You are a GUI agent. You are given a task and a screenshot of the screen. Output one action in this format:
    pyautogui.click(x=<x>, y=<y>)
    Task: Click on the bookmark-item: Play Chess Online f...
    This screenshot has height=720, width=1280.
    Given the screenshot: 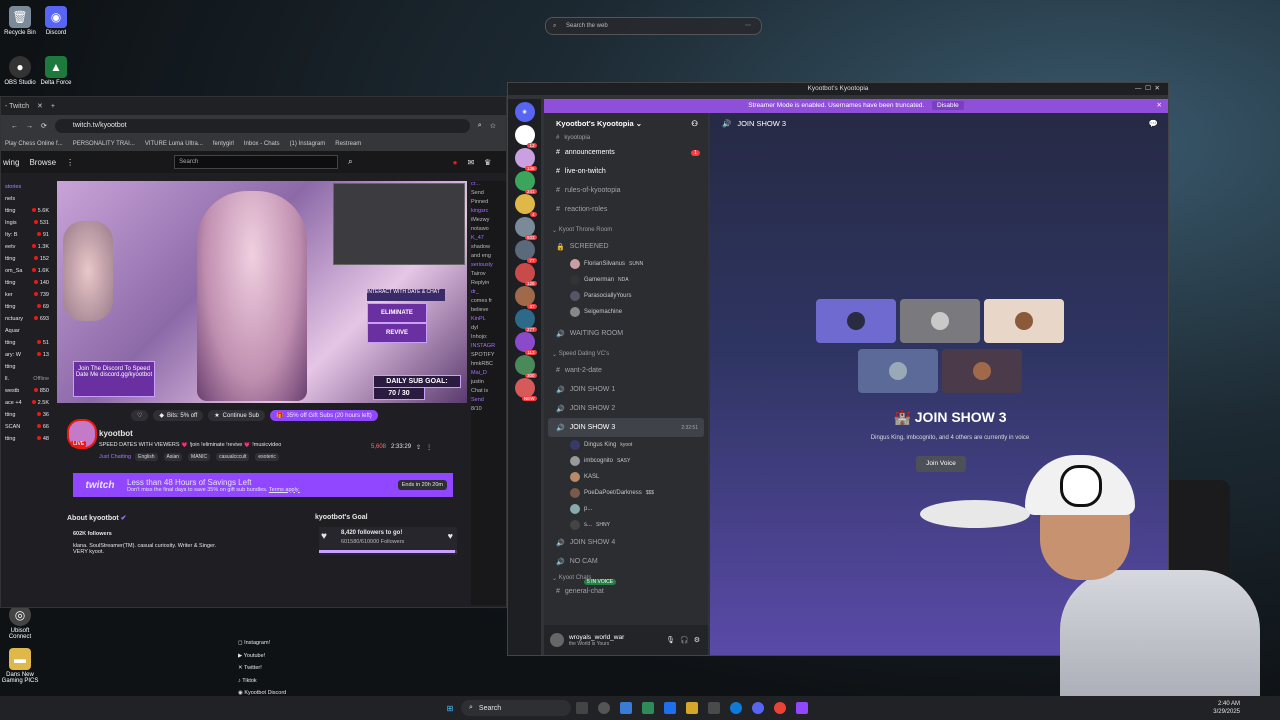 What is the action you would take?
    pyautogui.click(x=34, y=144)
    